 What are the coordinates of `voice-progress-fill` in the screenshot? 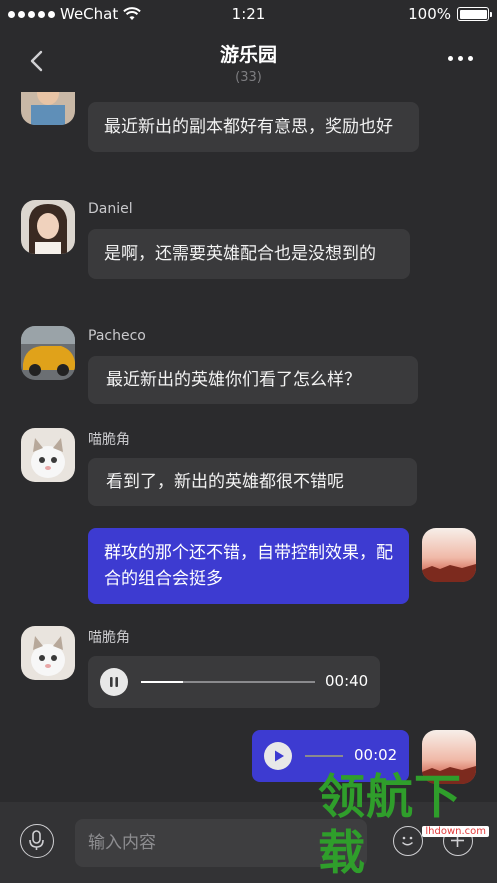 It's located at (162, 682).